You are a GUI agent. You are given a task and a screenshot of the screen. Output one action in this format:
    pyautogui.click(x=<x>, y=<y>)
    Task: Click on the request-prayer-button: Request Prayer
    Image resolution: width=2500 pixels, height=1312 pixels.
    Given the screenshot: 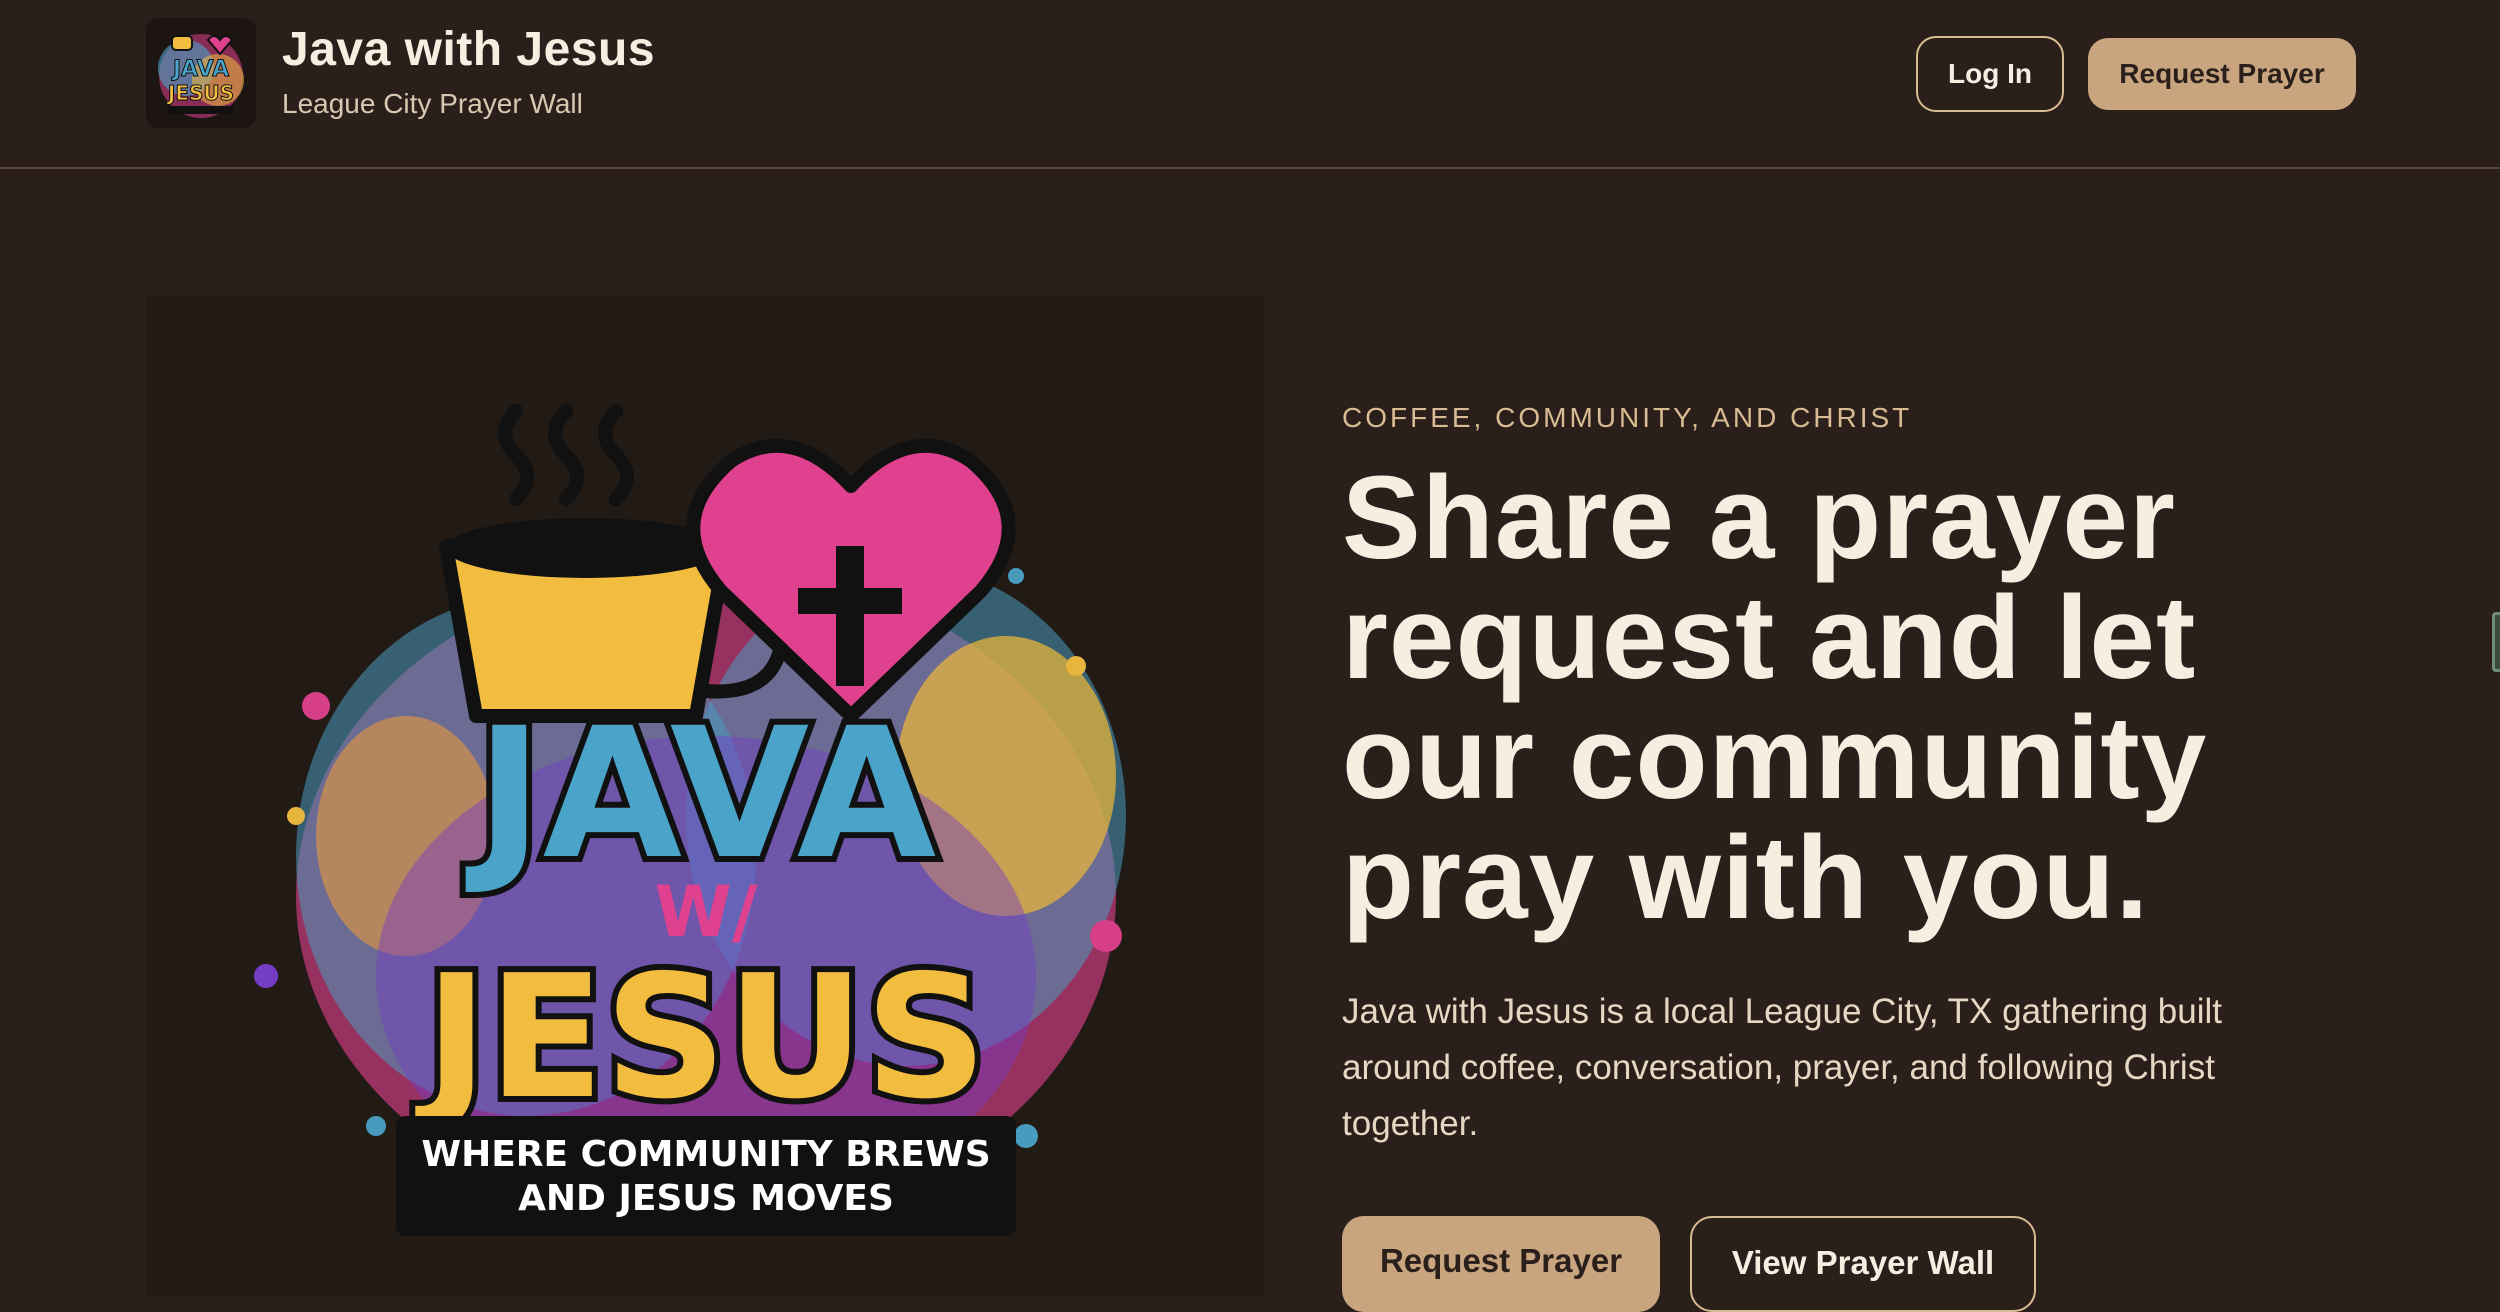 What is the action you would take?
    pyautogui.click(x=1501, y=1264)
    